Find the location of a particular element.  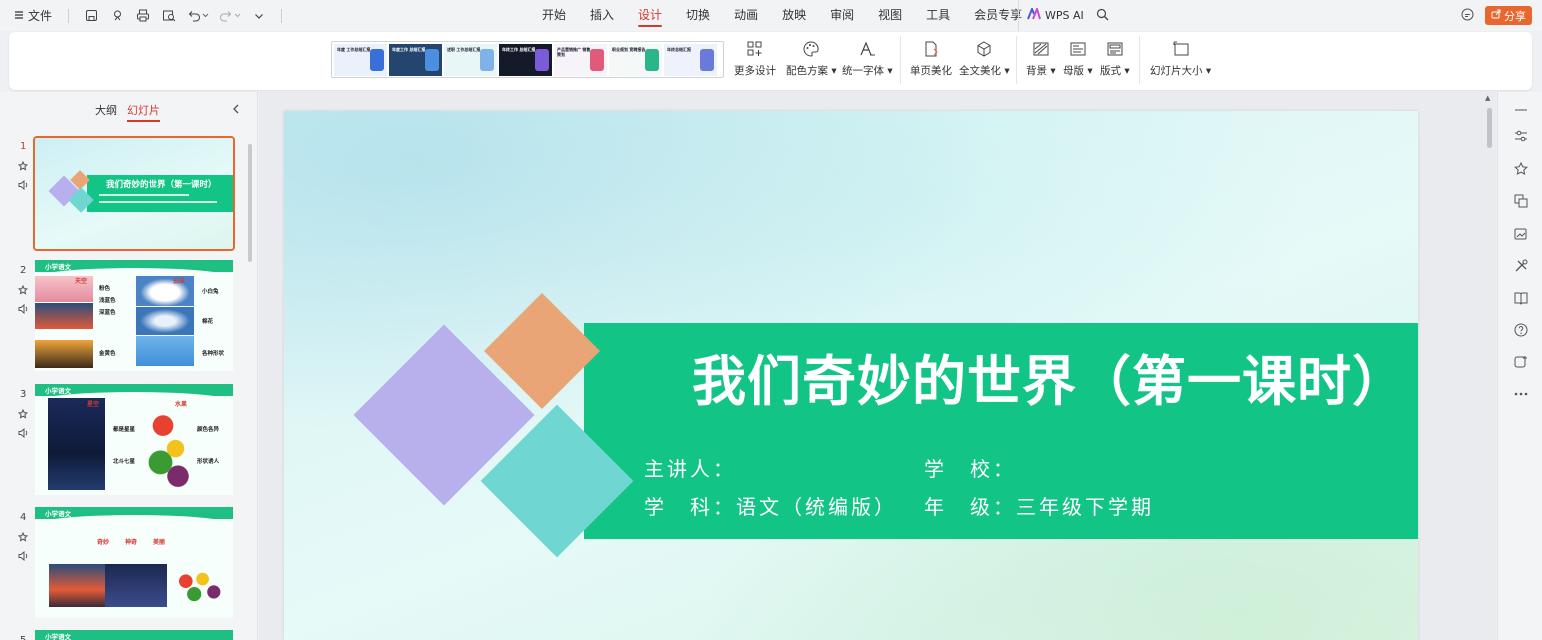

cloud-sync-icon is located at coordinates (1467, 15).